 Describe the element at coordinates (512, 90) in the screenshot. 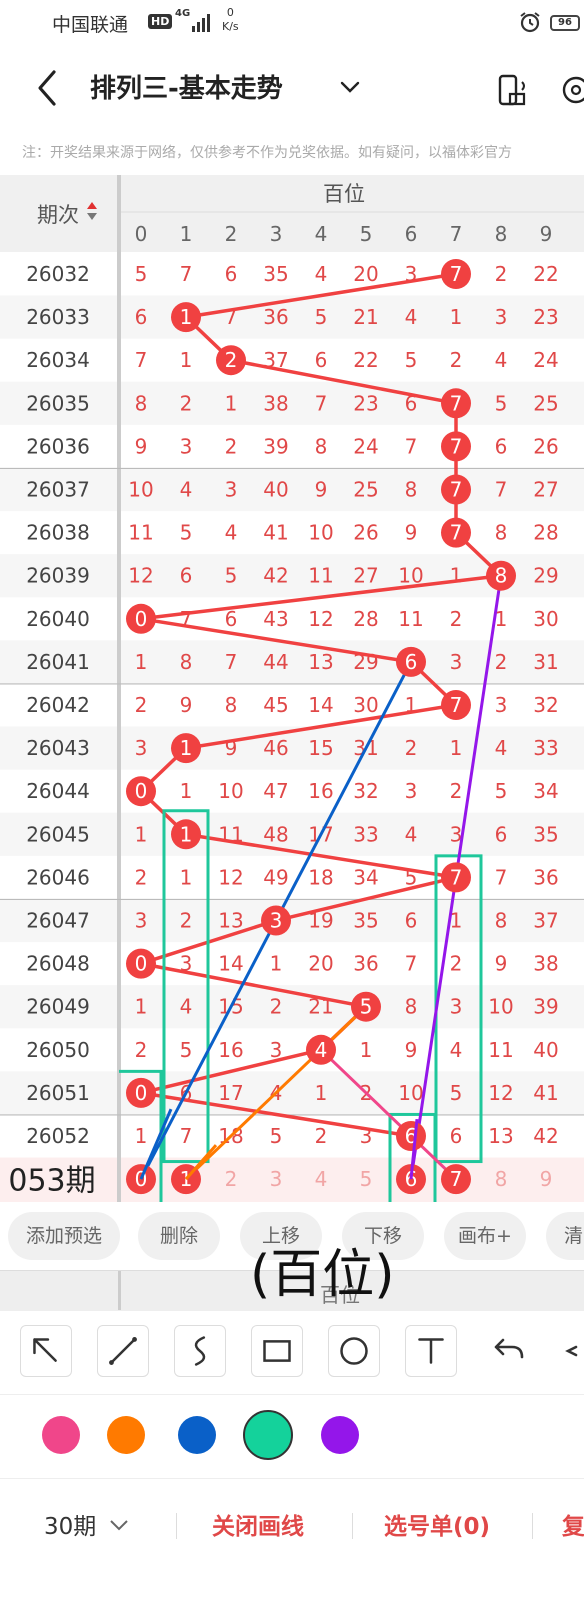

I see `rotate-screen-icon` at that location.